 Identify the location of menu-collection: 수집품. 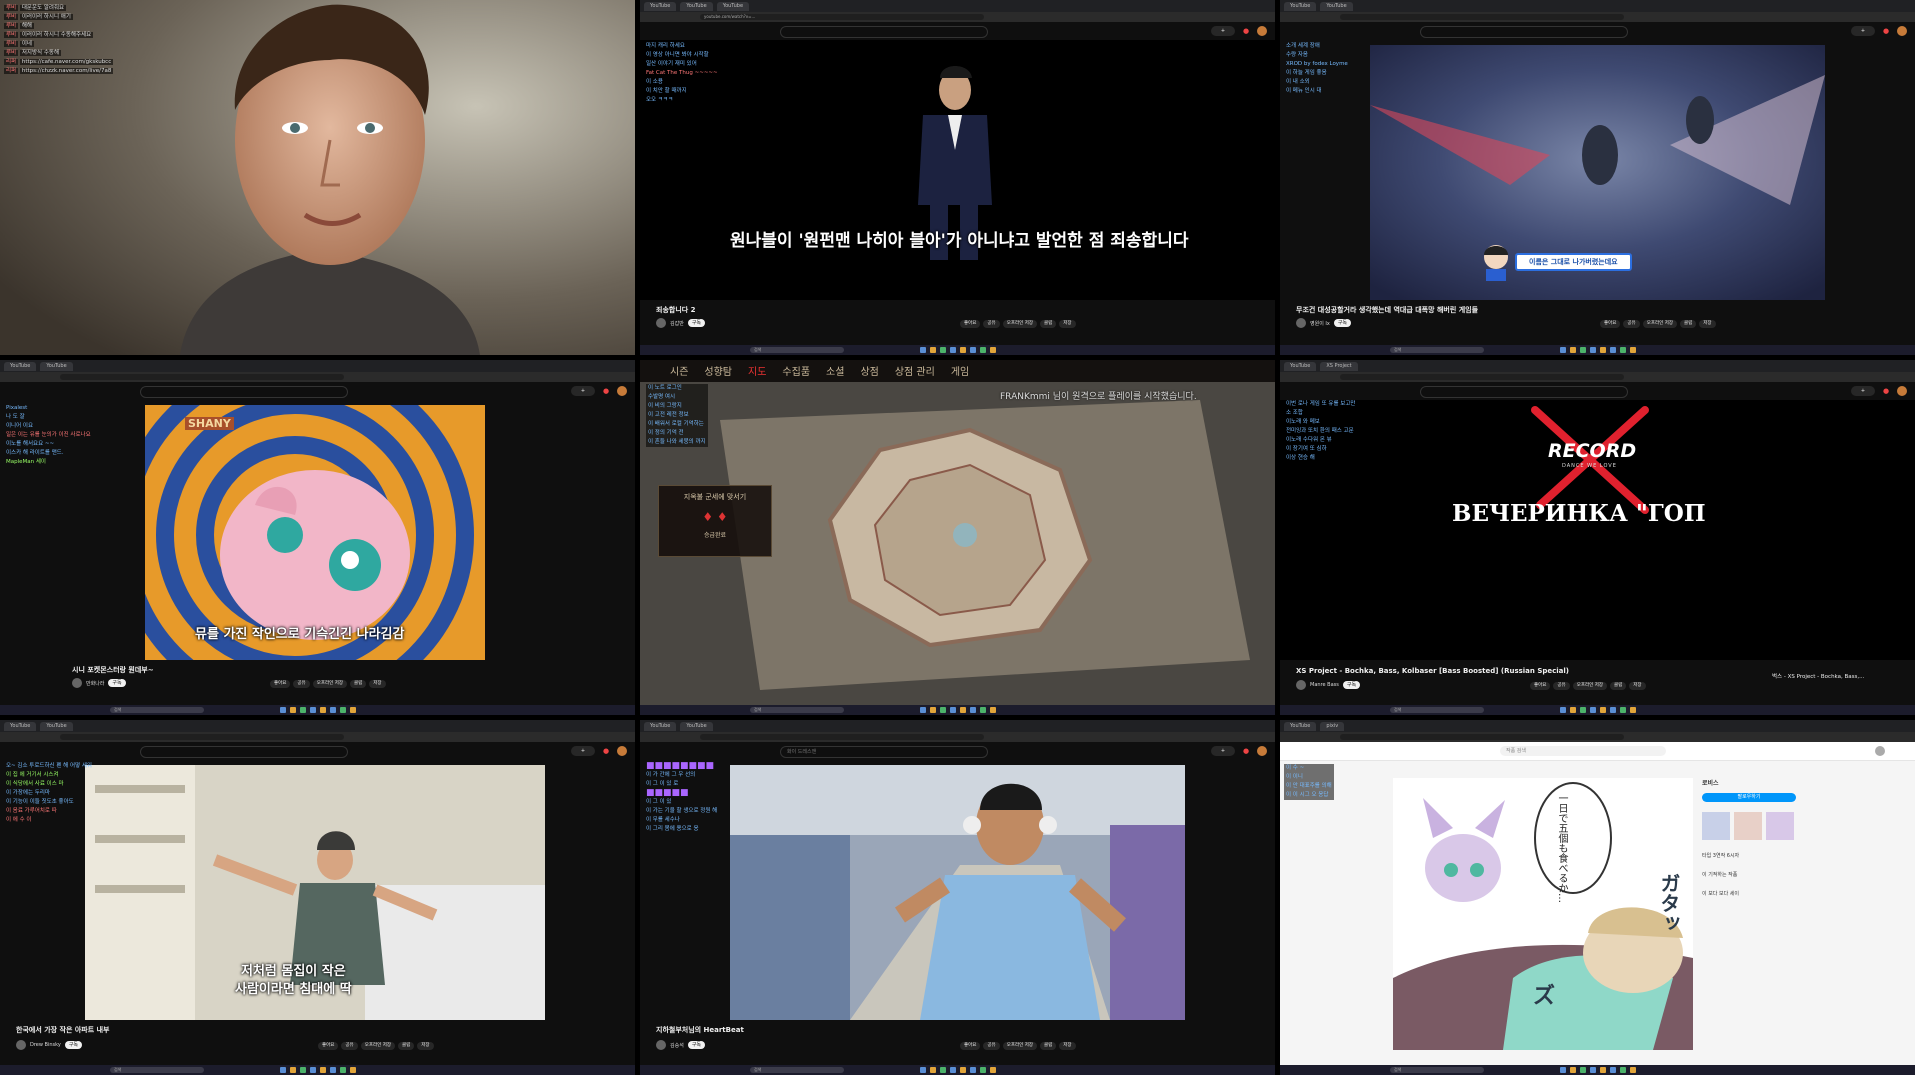
(796, 370).